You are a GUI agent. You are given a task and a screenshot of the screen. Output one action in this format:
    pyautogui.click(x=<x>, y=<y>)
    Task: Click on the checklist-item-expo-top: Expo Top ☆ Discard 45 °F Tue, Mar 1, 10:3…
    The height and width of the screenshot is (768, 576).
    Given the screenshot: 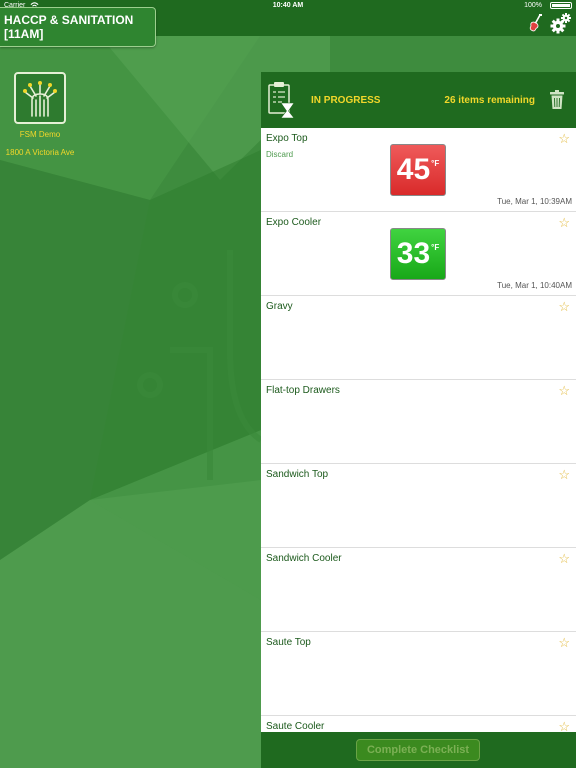 What is the action you would take?
    pyautogui.click(x=418, y=170)
    